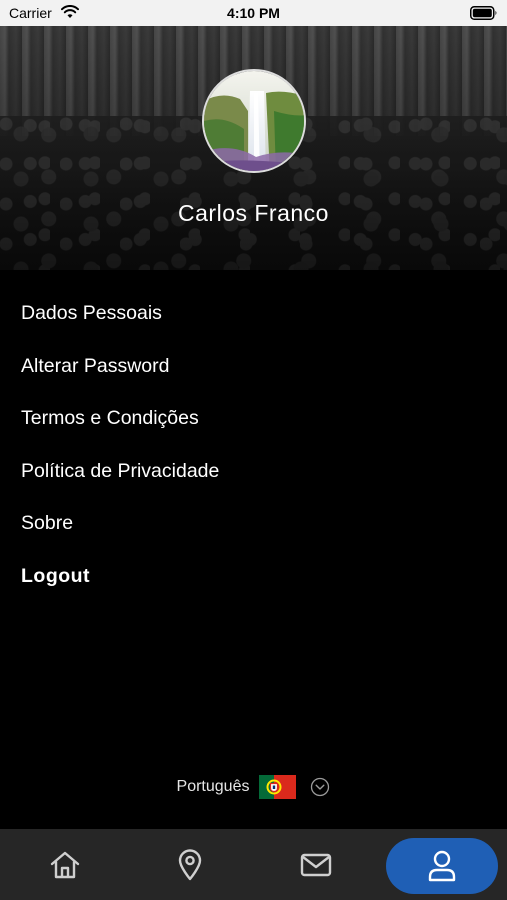 This screenshot has width=507, height=900. I want to click on user-icon, so click(442, 866).